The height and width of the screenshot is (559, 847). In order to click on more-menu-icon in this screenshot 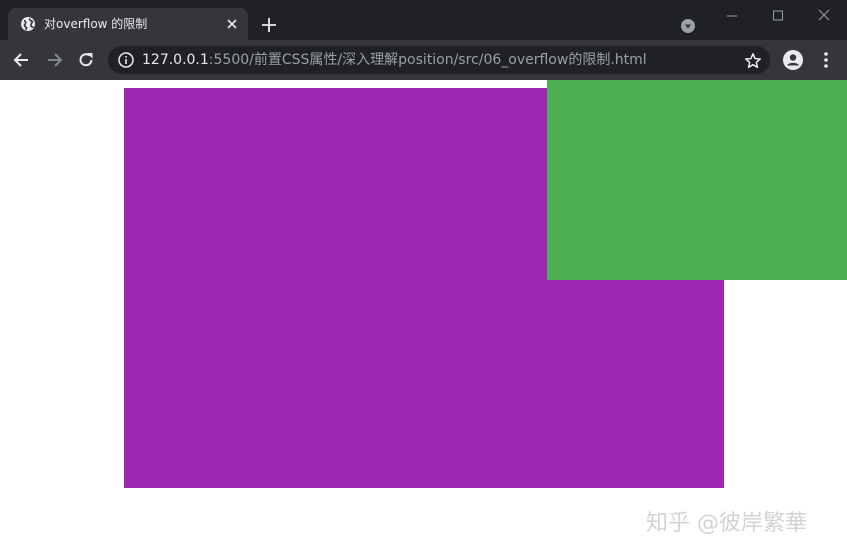, I will do `click(826, 60)`.